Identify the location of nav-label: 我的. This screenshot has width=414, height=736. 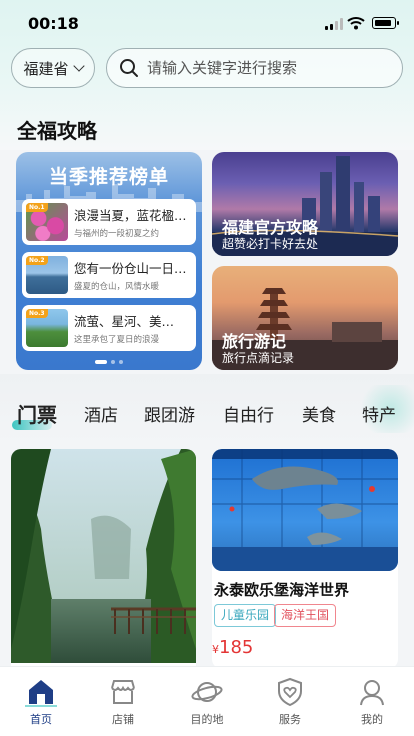
(372, 719).